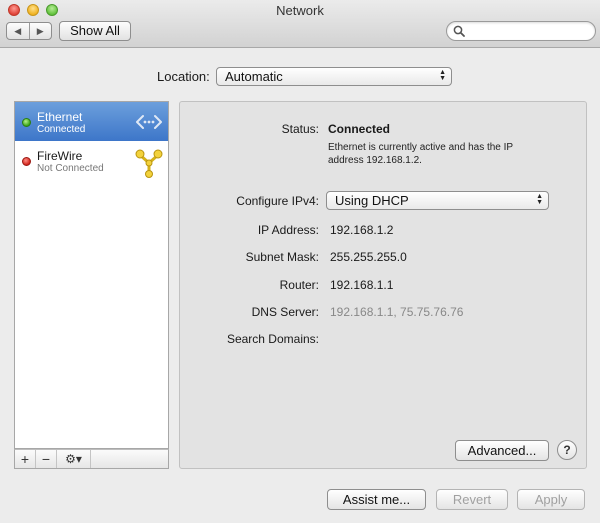 This screenshot has width=600, height=523. What do you see at coordinates (25, 459) in the screenshot?
I see `add-service-button: +` at bounding box center [25, 459].